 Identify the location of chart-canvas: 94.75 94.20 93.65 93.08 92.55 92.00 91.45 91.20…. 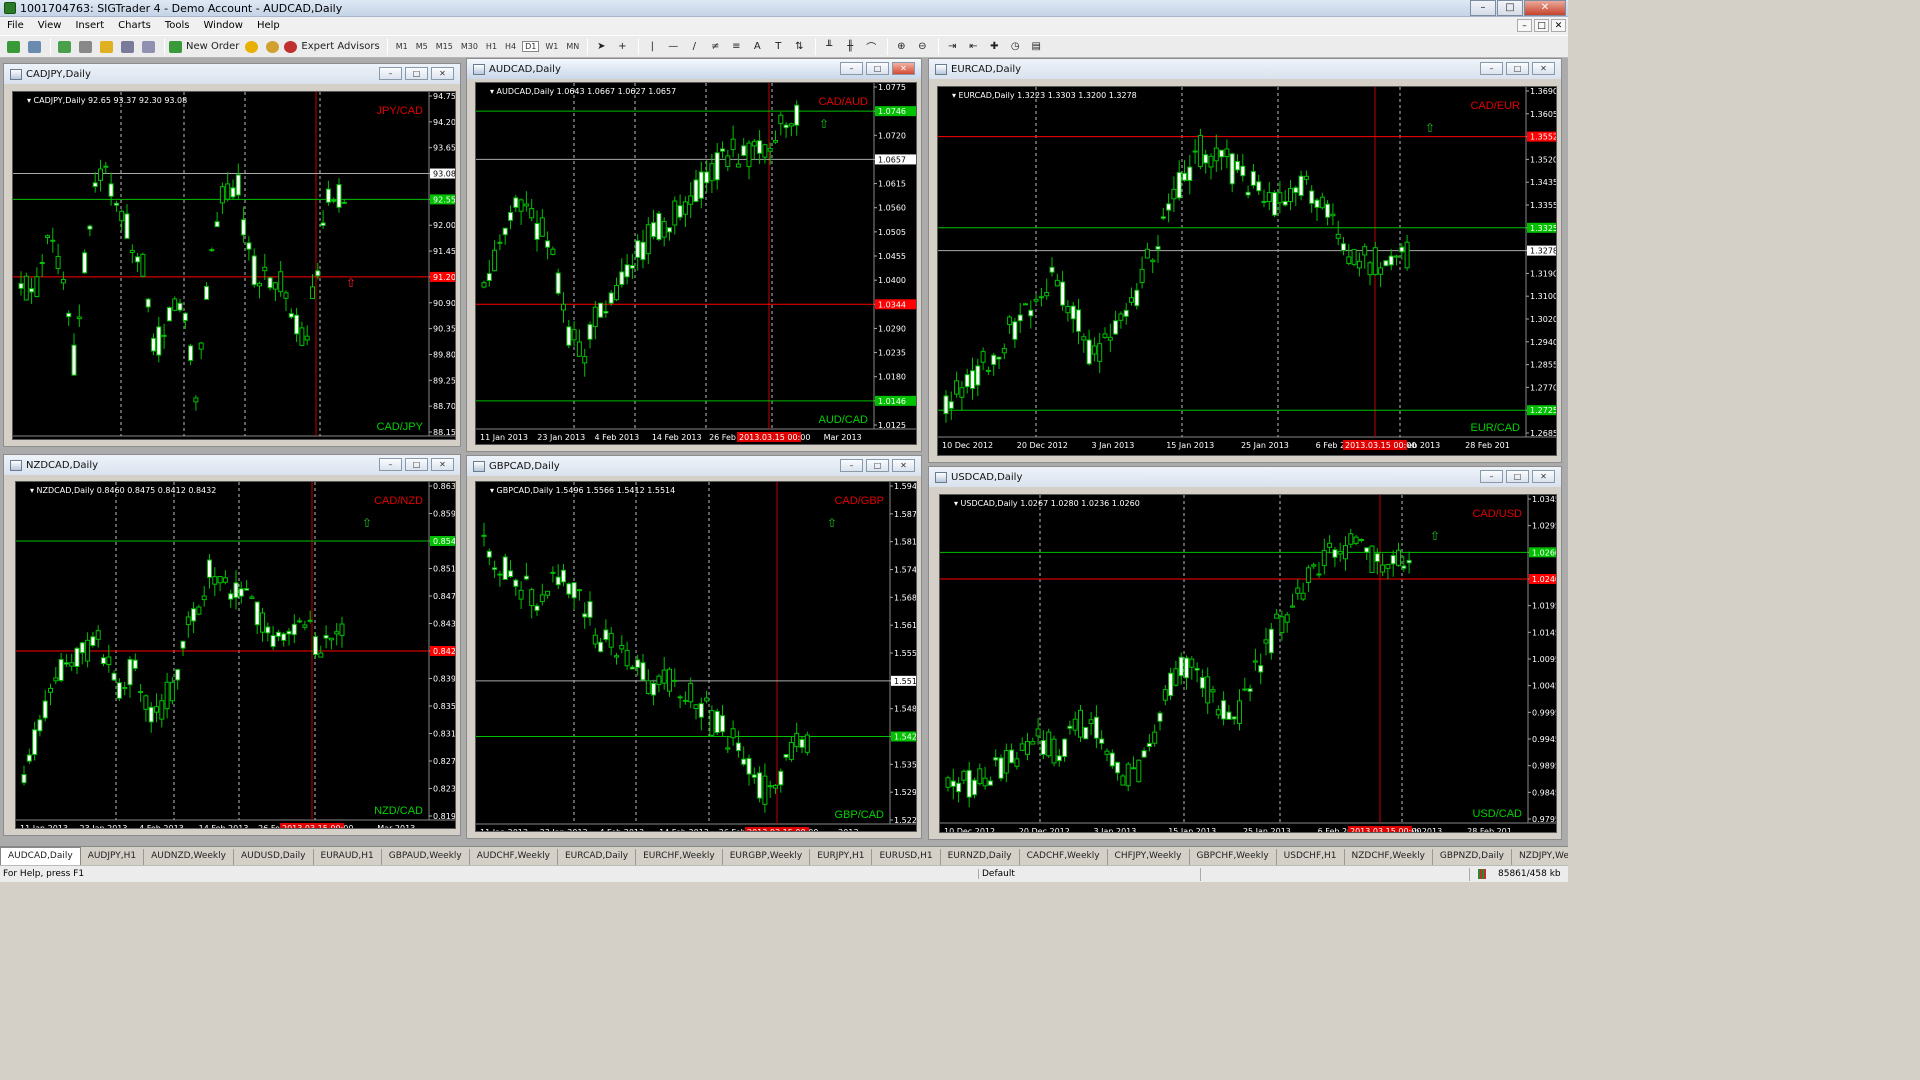
(234, 266).